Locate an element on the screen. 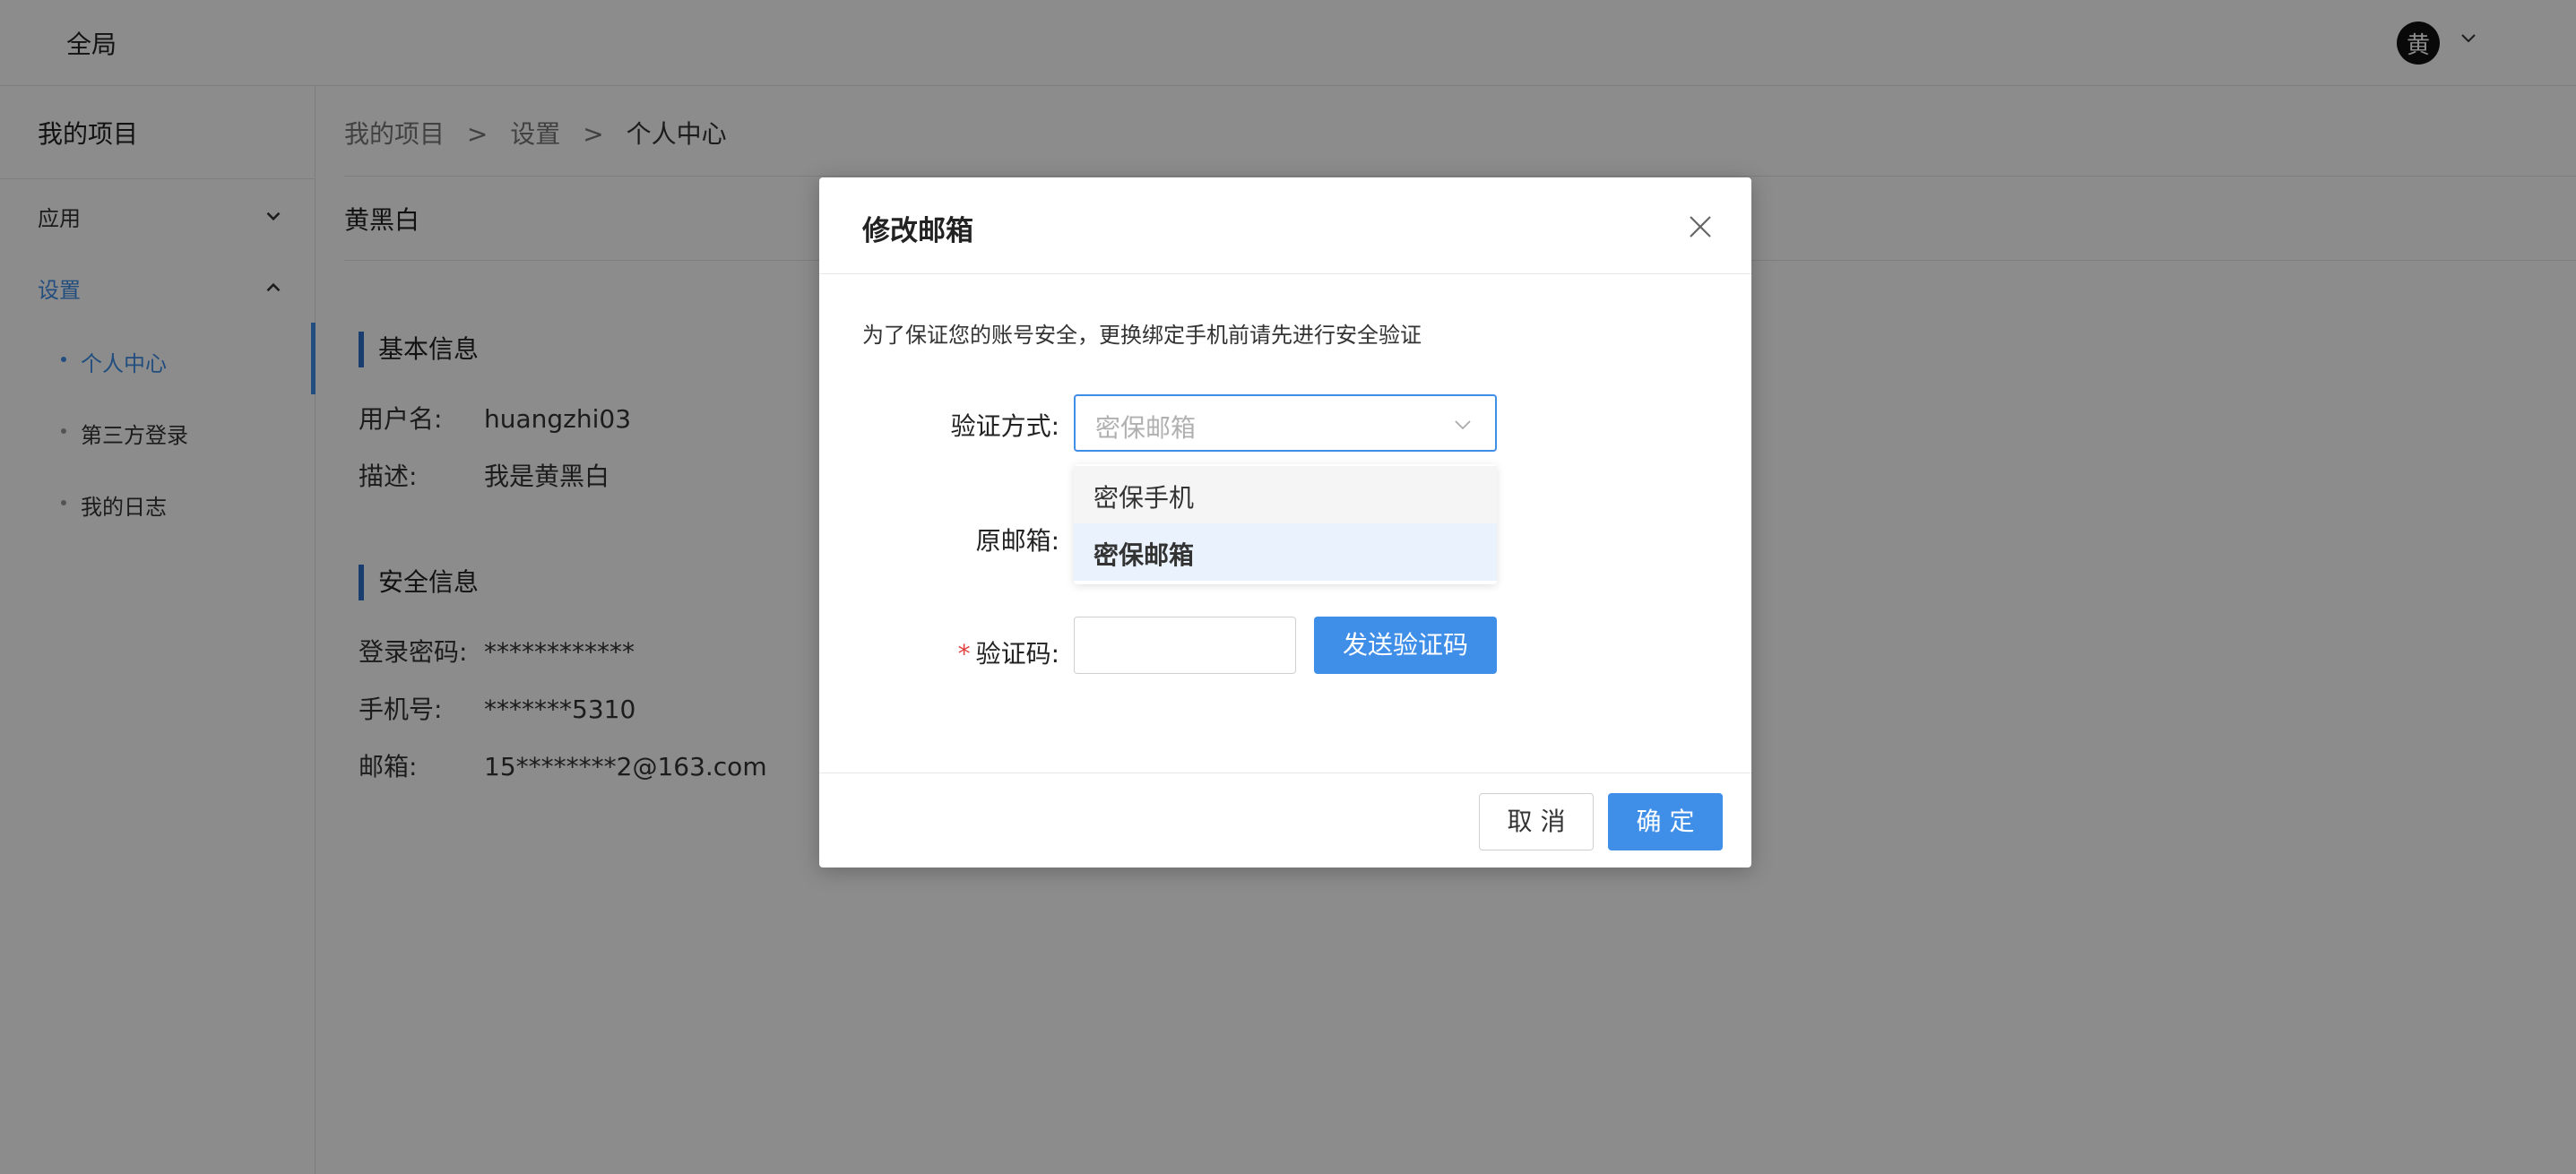 The width and height of the screenshot is (2576, 1174). verify-method-dropdown: 密保手机 密保邮箱 is located at coordinates (1285, 524).